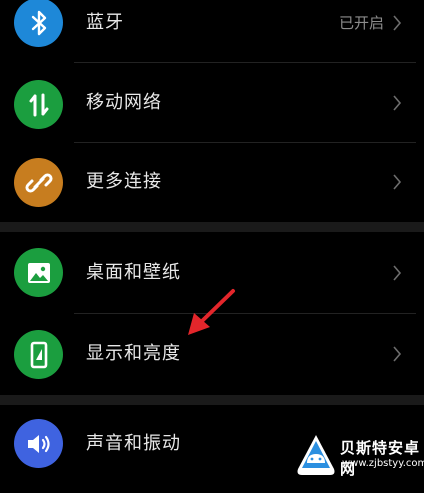 This screenshot has height=493, width=424. What do you see at coordinates (133, 272) in the screenshot?
I see `settings-item-label: 桌面和壁纸` at bounding box center [133, 272].